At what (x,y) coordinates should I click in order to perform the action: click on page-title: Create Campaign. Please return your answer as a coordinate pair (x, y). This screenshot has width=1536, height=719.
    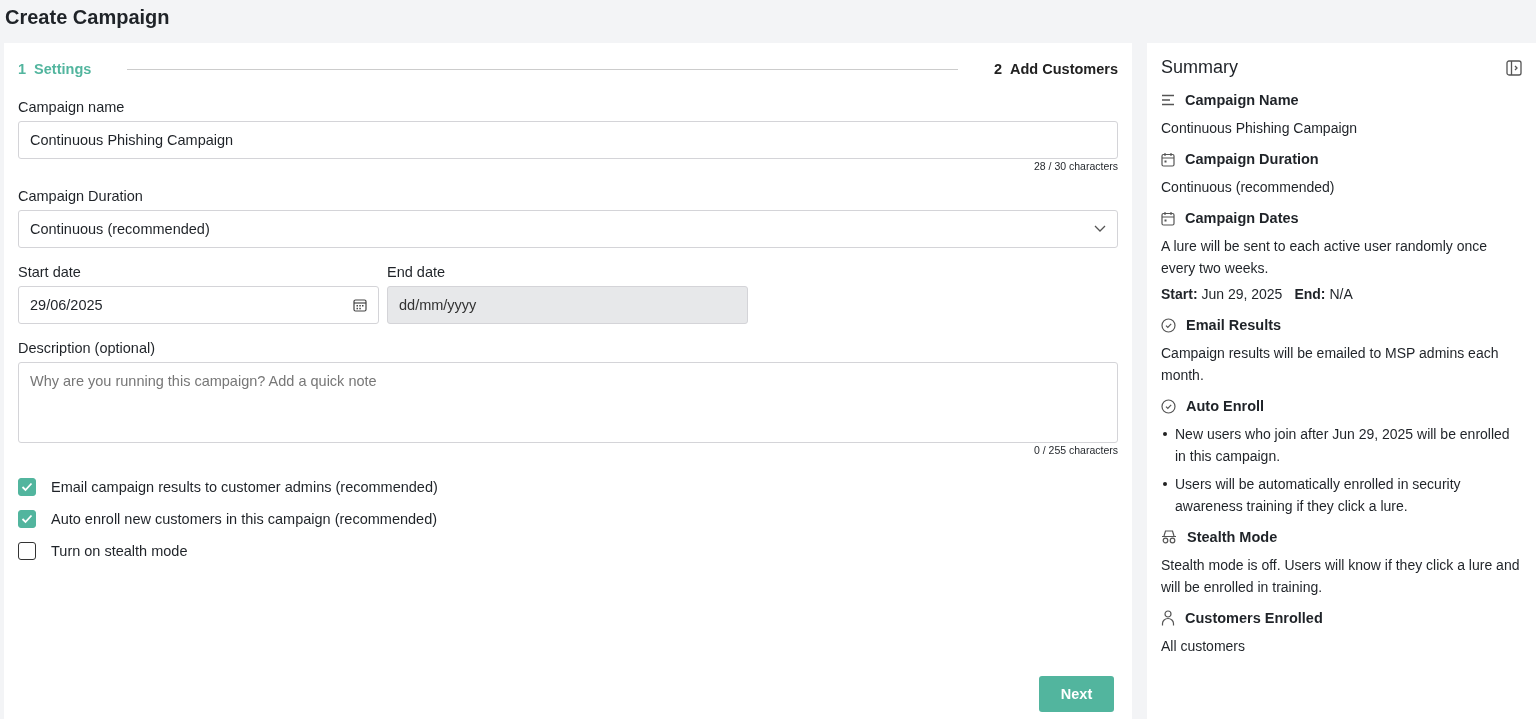
    Looking at the image, I should click on (87, 17).